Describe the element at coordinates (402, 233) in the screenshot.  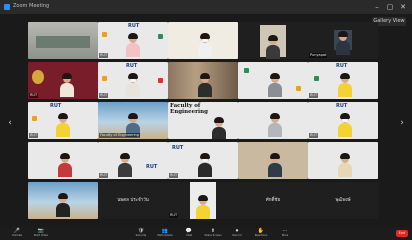
I see `end-meeting-button: End` at that location.